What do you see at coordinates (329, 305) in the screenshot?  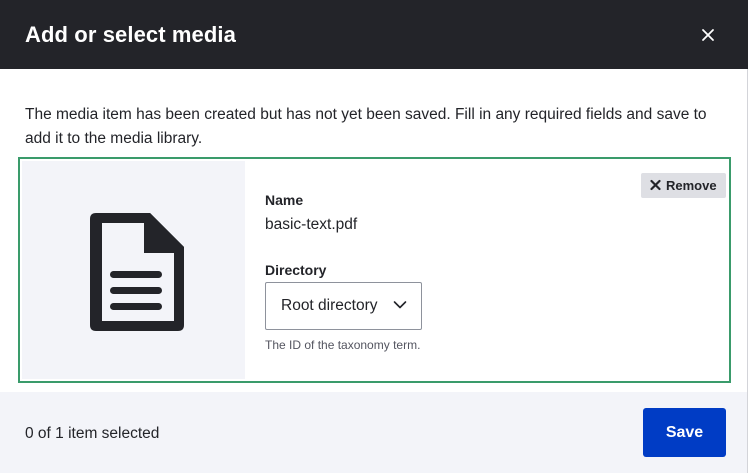 I see `directory-selected-value: Root directory` at bounding box center [329, 305].